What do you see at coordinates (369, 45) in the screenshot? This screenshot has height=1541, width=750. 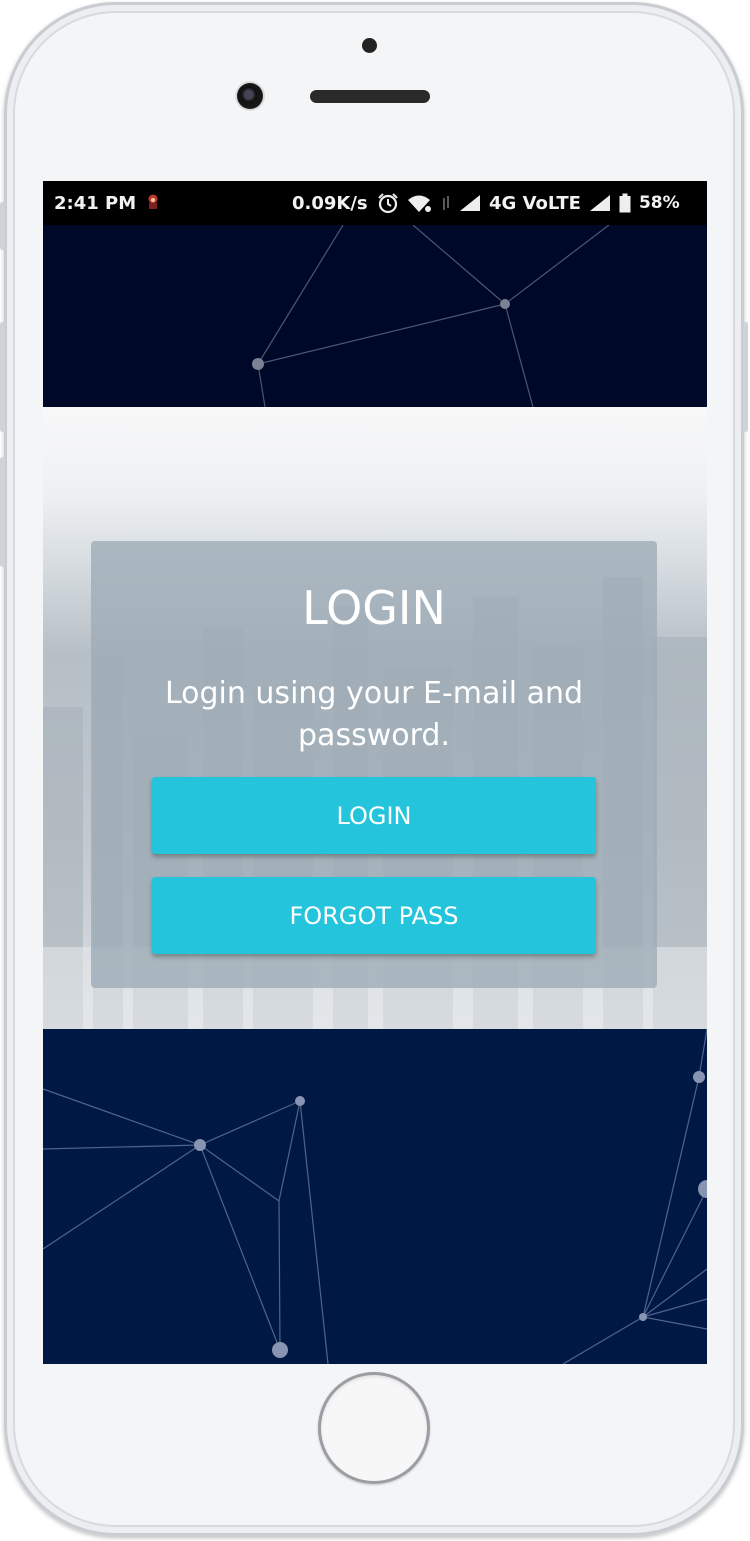 I see `sensor-dot` at bounding box center [369, 45].